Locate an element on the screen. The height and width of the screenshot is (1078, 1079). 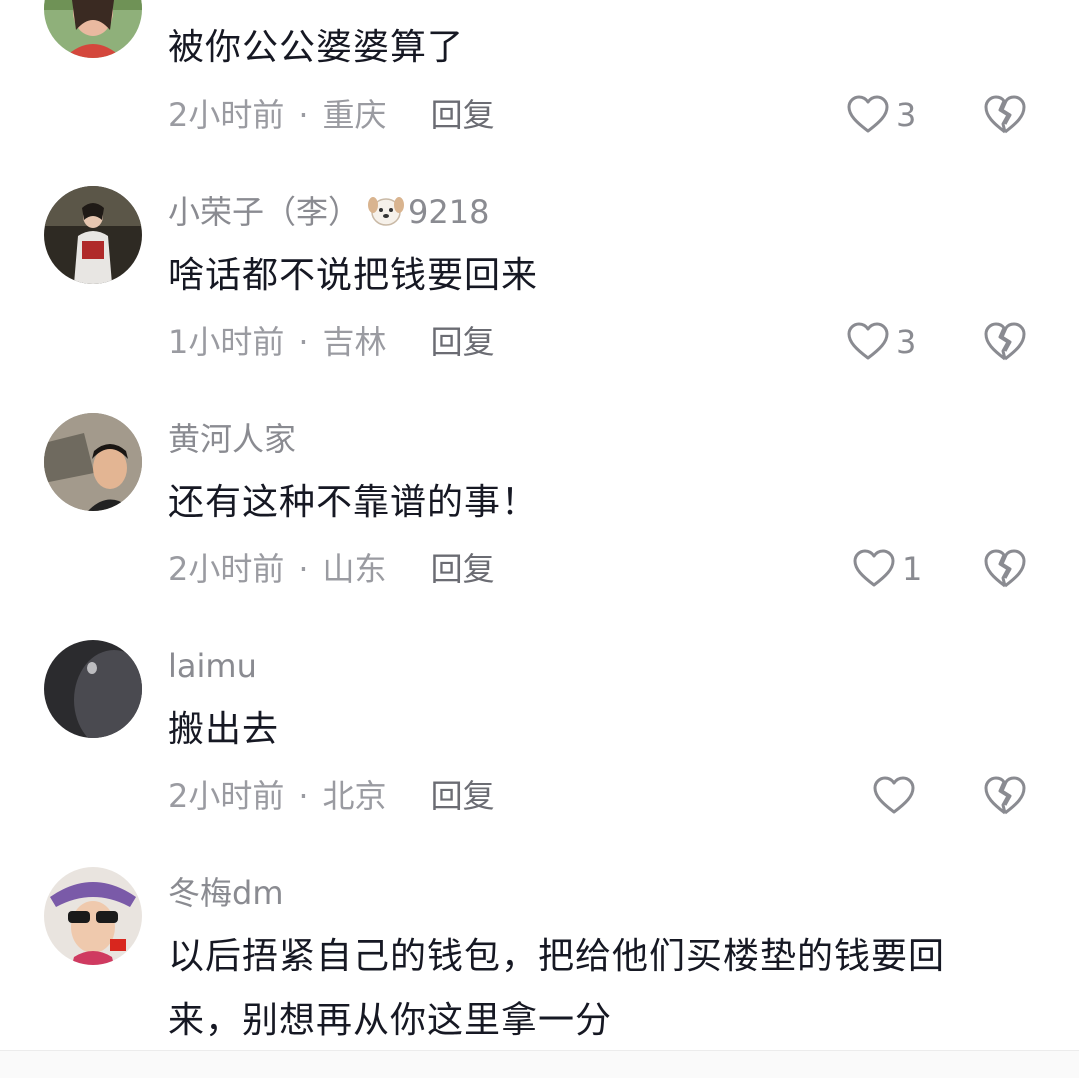
comment-meta: 2小时前 · 山东 回复 is located at coordinates (331, 569).